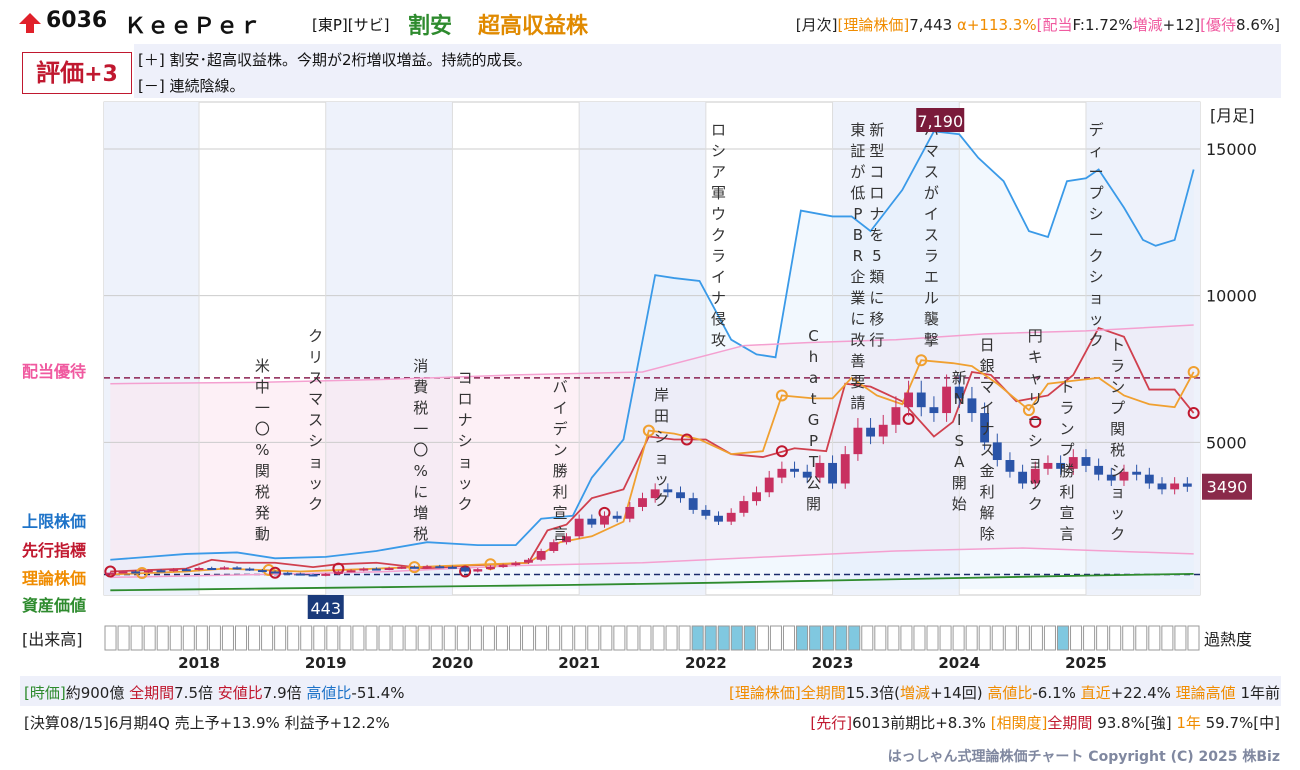 The height and width of the screenshot is (770, 1300). Describe the element at coordinates (77, 20) in the screenshot. I see `stock-code: 6036` at that location.